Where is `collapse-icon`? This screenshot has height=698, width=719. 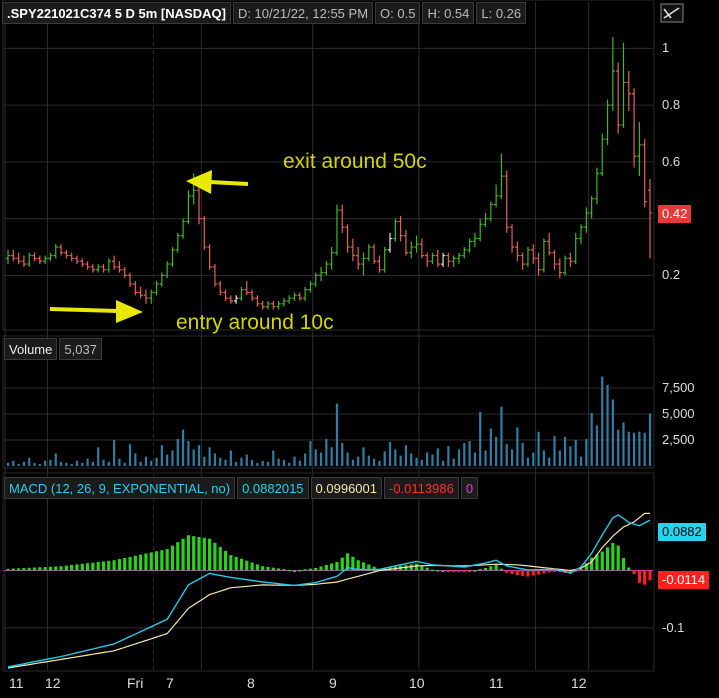
collapse-icon is located at coordinates (672, 13).